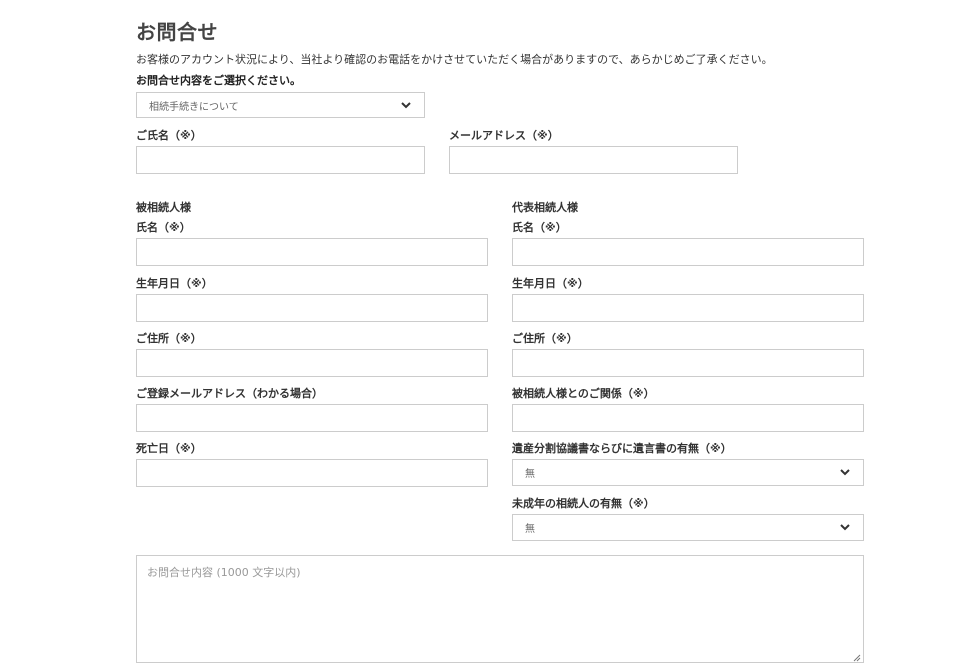 This screenshot has height=672, width=957. Describe the element at coordinates (688, 527) in the screenshot. I see `minor-heir-select: 無` at that location.